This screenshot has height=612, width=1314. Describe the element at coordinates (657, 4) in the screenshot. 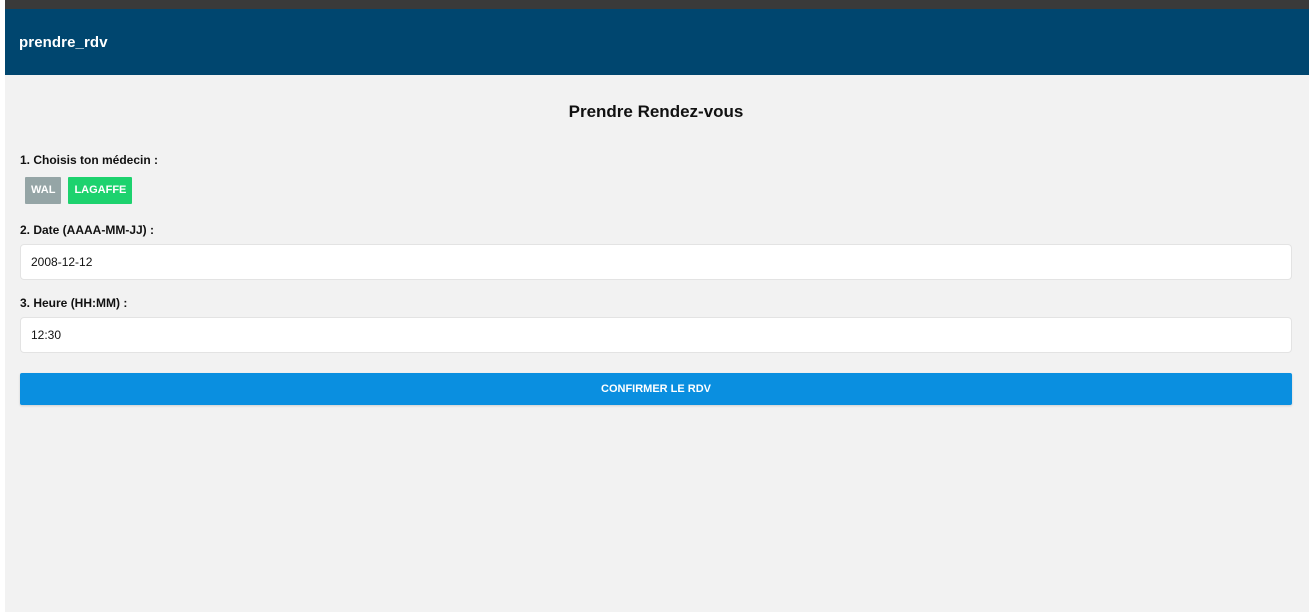

I see `window-top-strip` at that location.